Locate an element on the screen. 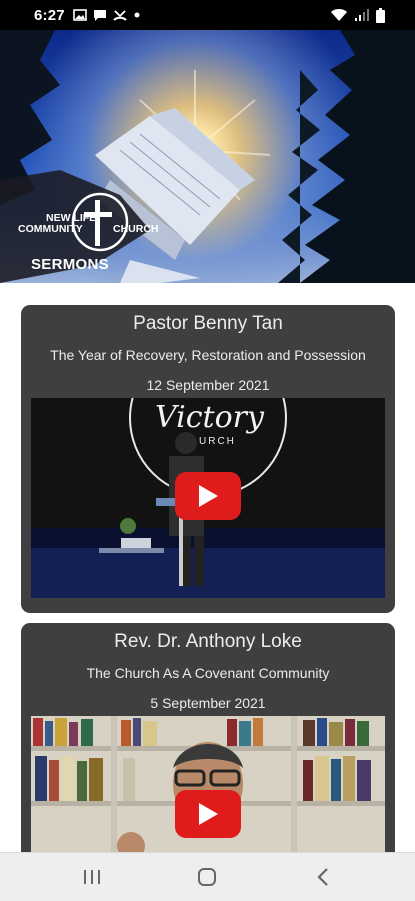  wifi-icon is located at coordinates (339, 15).